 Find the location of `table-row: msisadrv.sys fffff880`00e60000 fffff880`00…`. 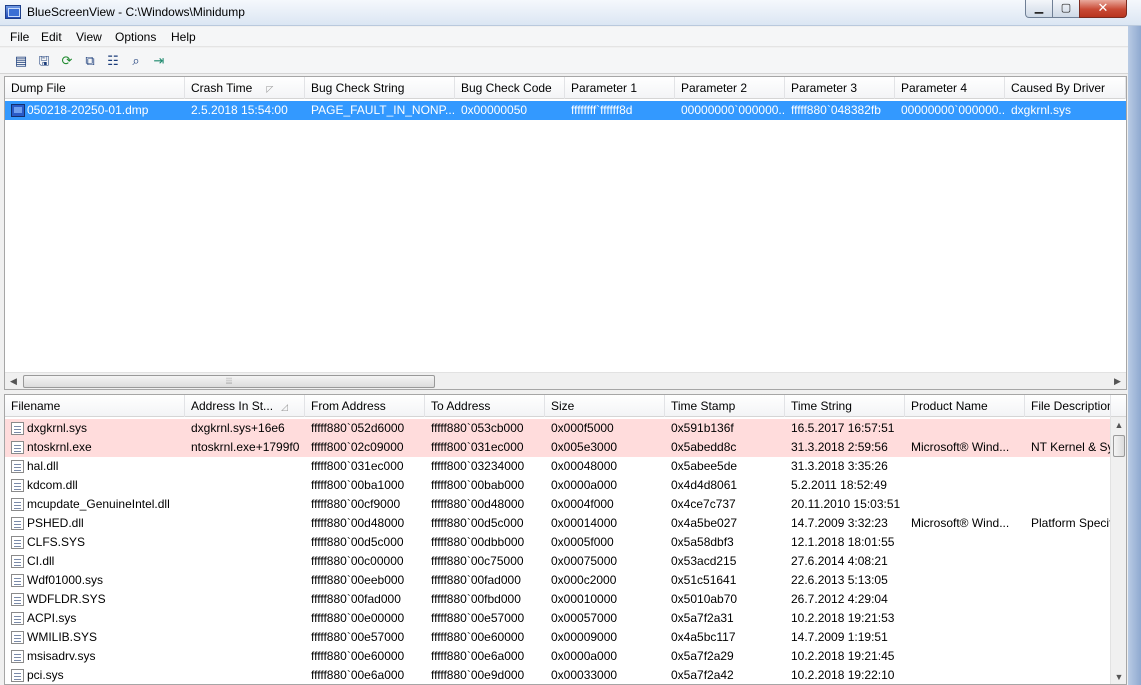

table-row: msisadrv.sys fffff880`00e60000 fffff880`00… is located at coordinates (557, 656).